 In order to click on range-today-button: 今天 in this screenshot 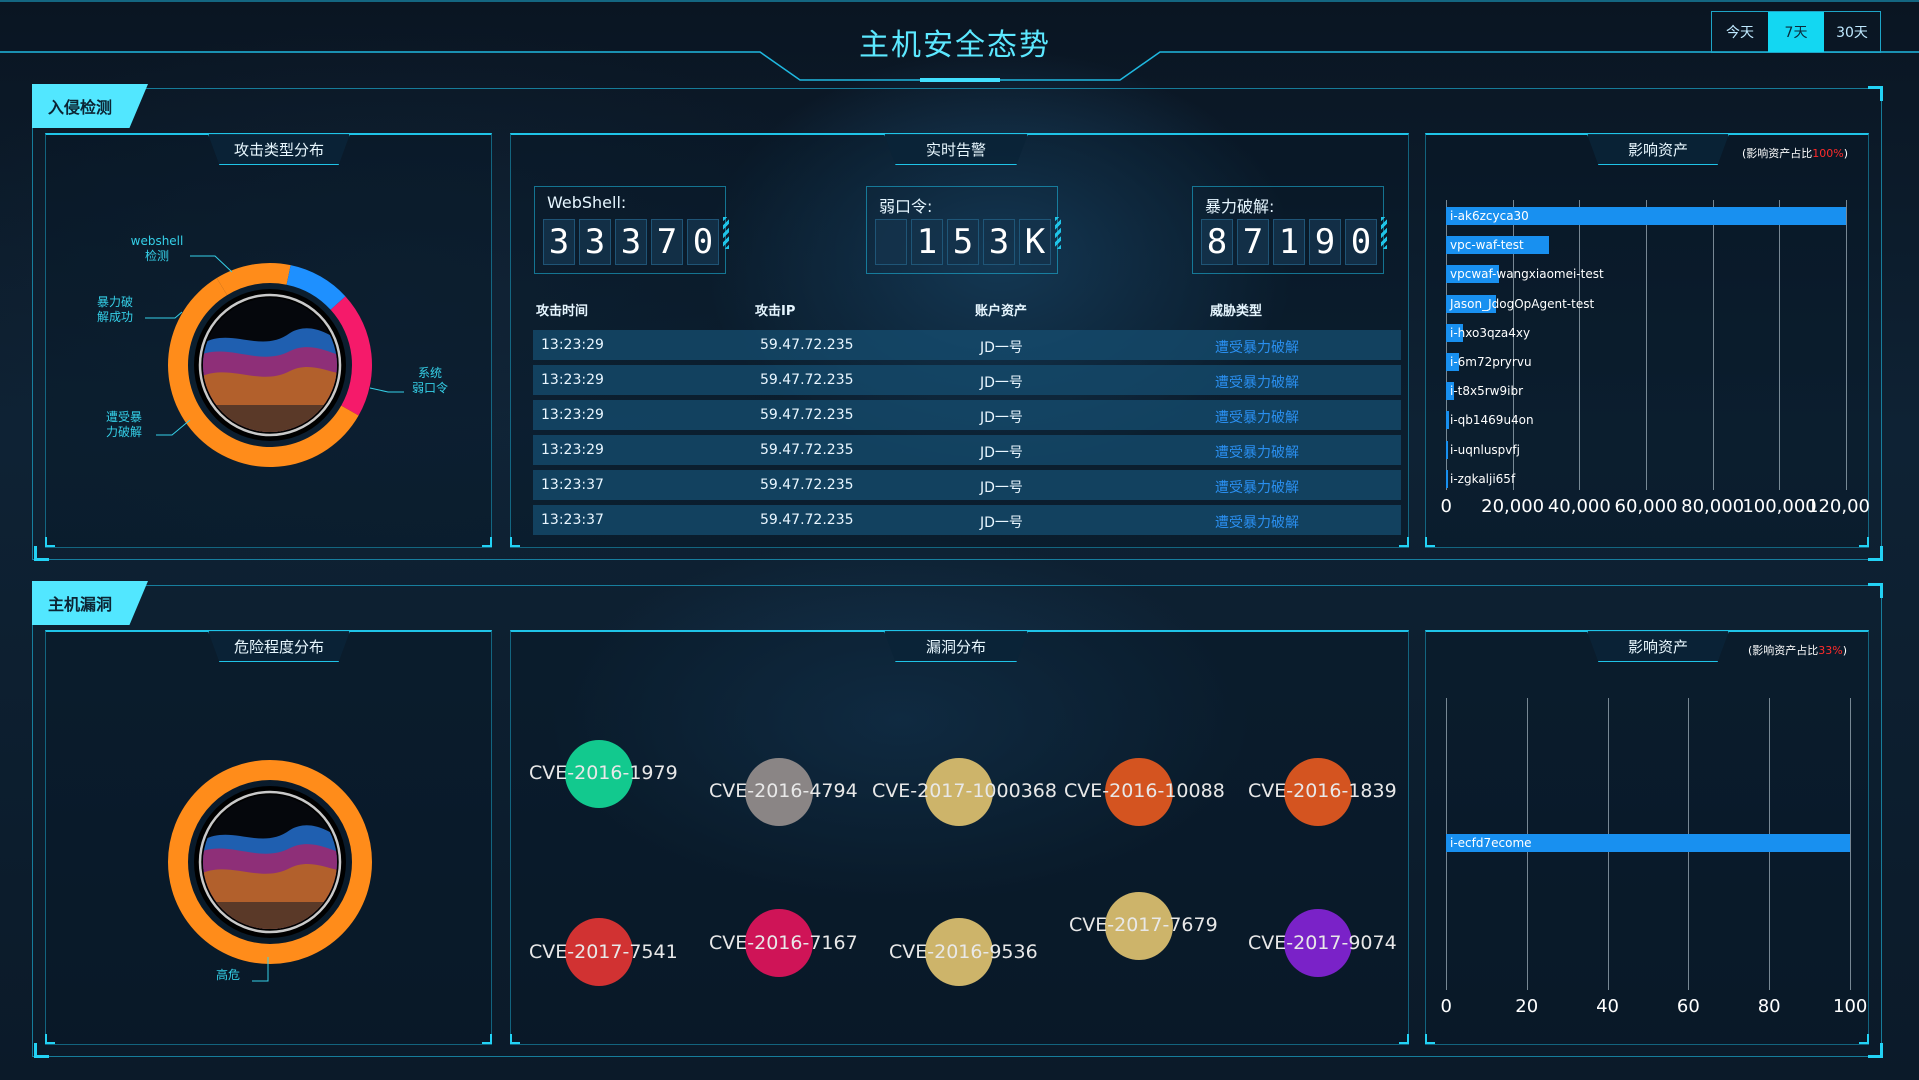, I will do `click(1740, 32)`.